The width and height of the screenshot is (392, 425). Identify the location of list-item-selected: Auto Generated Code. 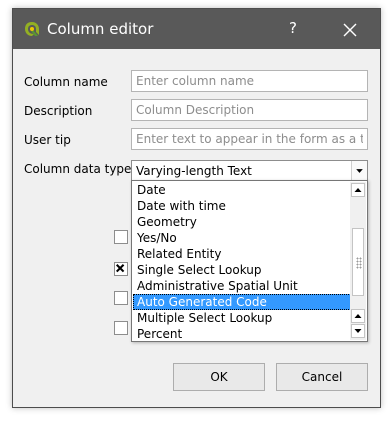
(242, 302).